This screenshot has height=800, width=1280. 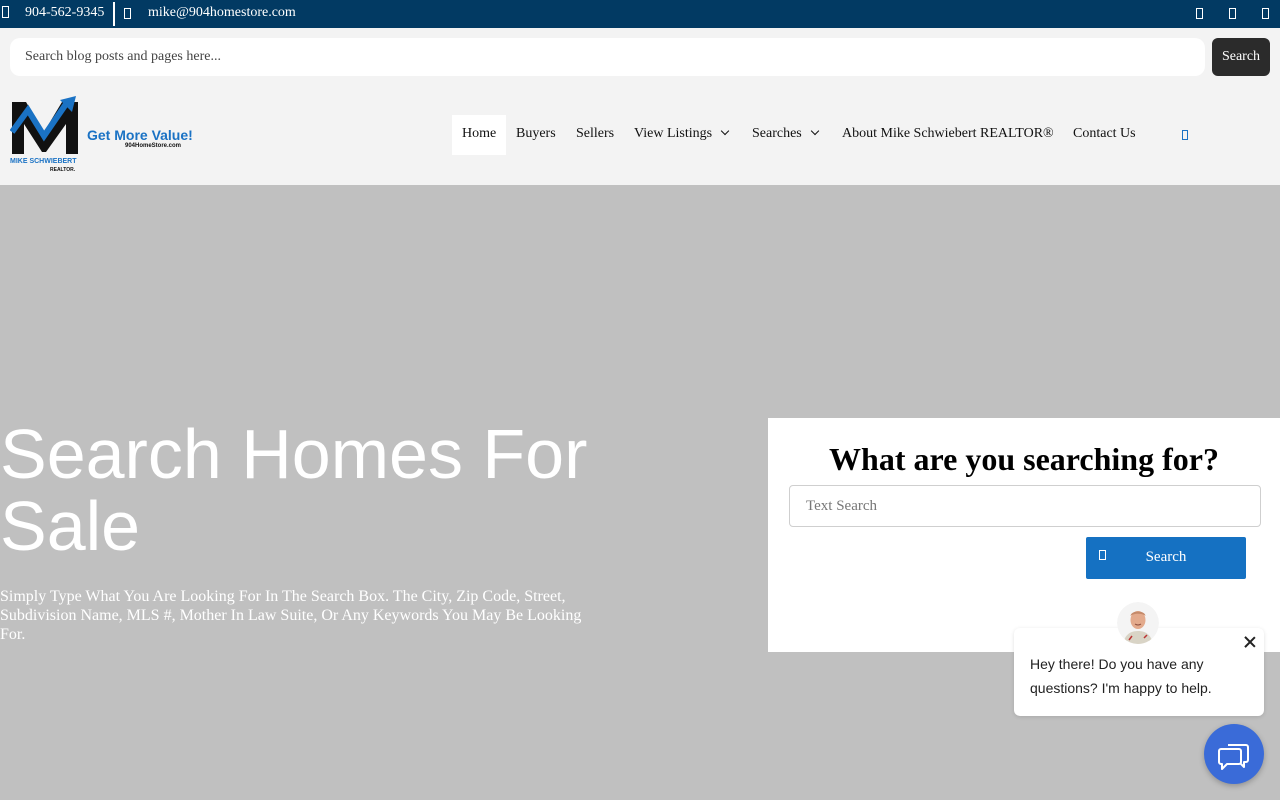 I want to click on avatar, so click(x=1138, y=623).